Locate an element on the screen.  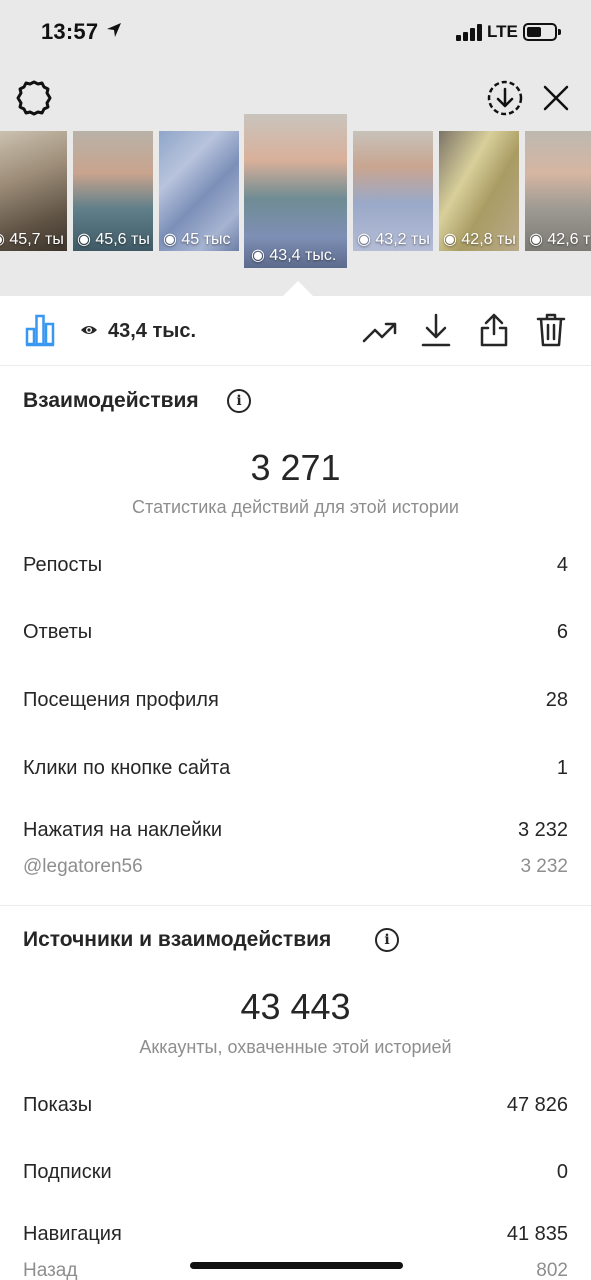
selection-pointer is located at coordinates (298, 288).